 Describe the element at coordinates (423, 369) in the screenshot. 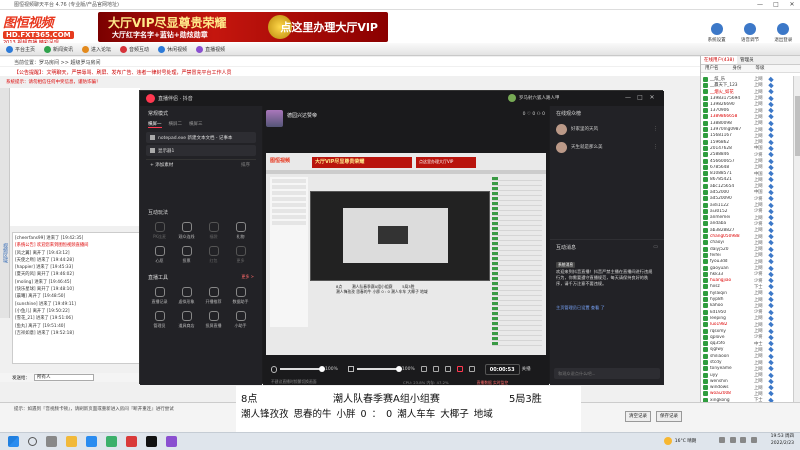

I see `screen-icon` at that location.